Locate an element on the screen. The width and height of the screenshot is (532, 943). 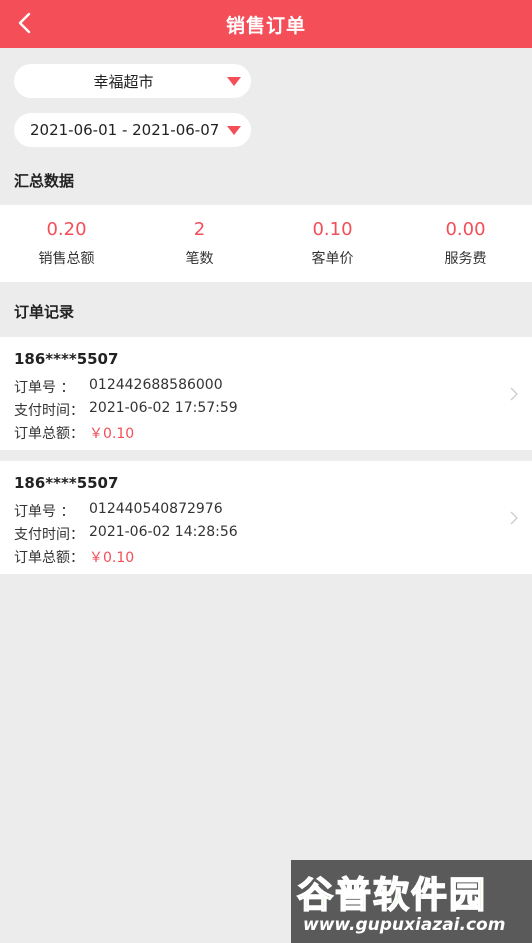
summary-value: 0.20 is located at coordinates (66, 229).